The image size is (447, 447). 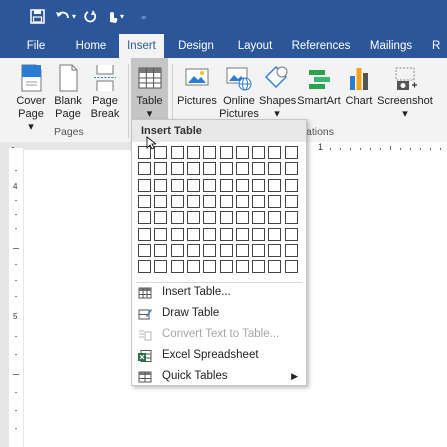 I want to click on undo-icon, so click(x=63, y=18).